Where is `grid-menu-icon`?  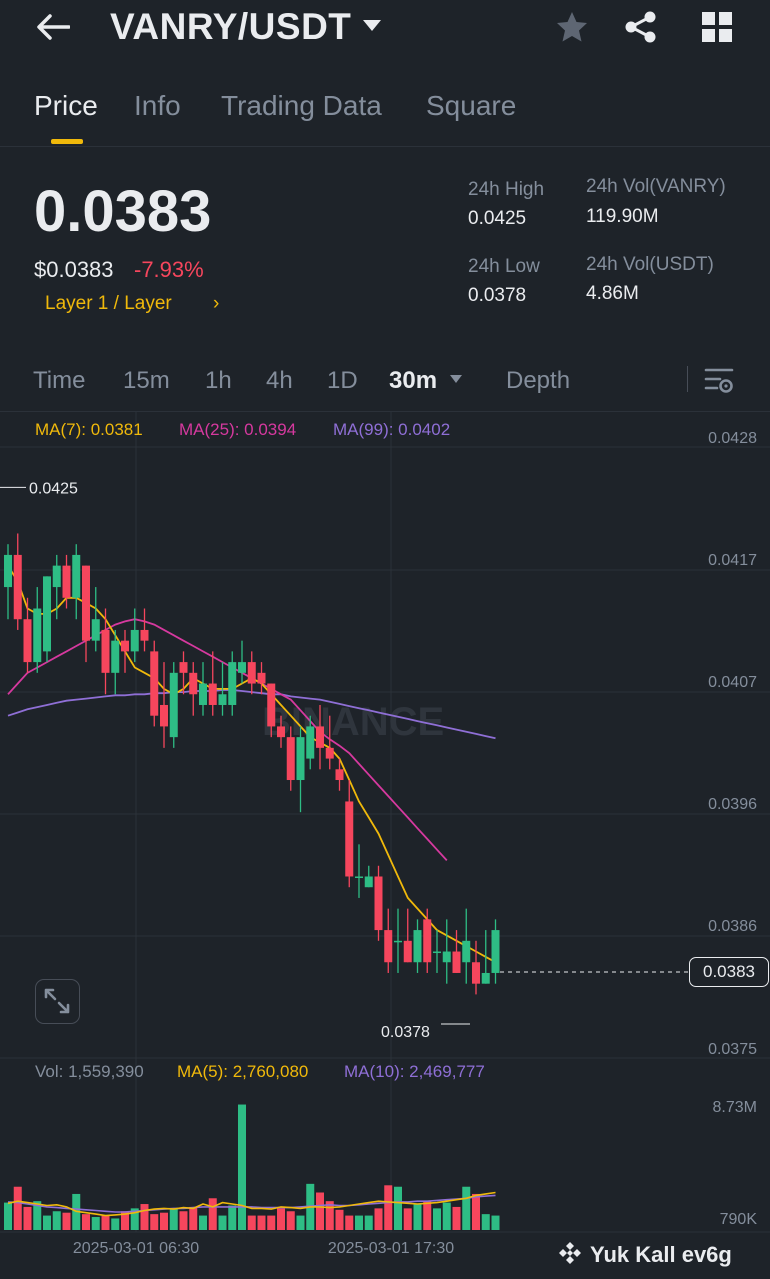
grid-menu-icon is located at coordinates (717, 27).